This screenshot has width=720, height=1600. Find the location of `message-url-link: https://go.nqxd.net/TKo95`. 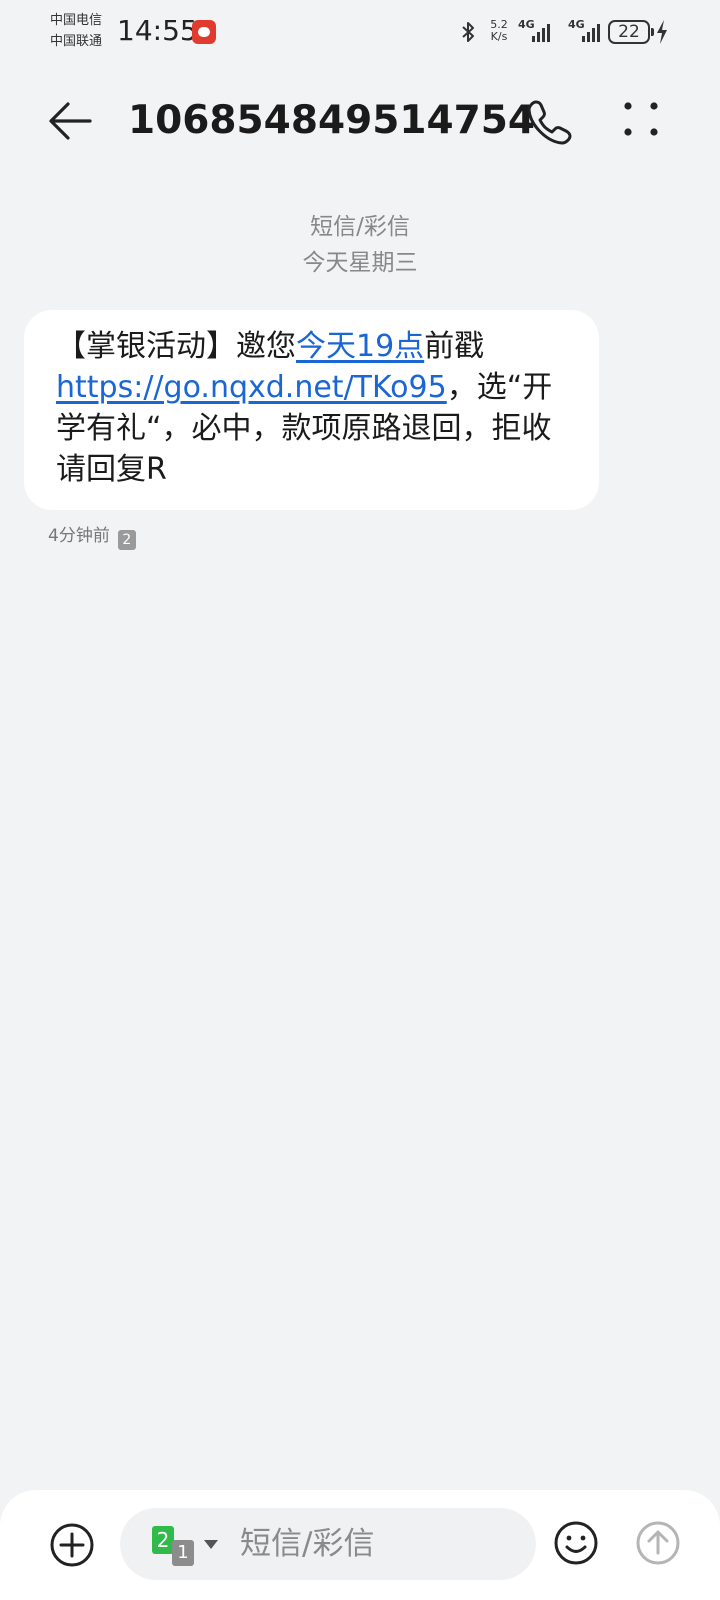

message-url-link: https://go.nqxd.net/TKo95 is located at coordinates (251, 387).